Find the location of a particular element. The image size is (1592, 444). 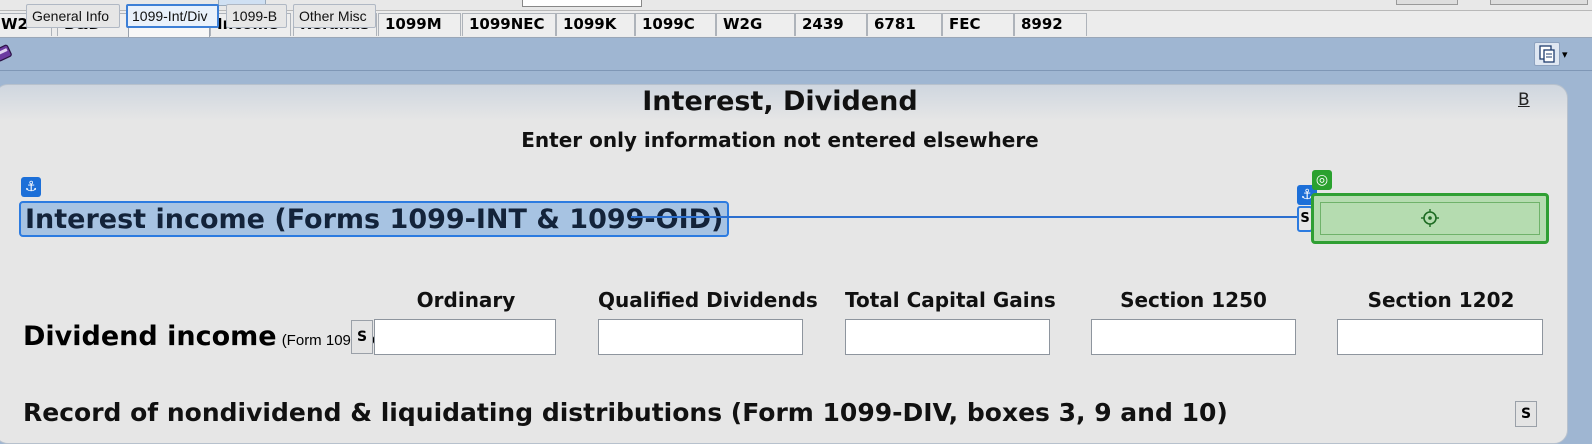

tab-fec: FEC is located at coordinates (978, 24).